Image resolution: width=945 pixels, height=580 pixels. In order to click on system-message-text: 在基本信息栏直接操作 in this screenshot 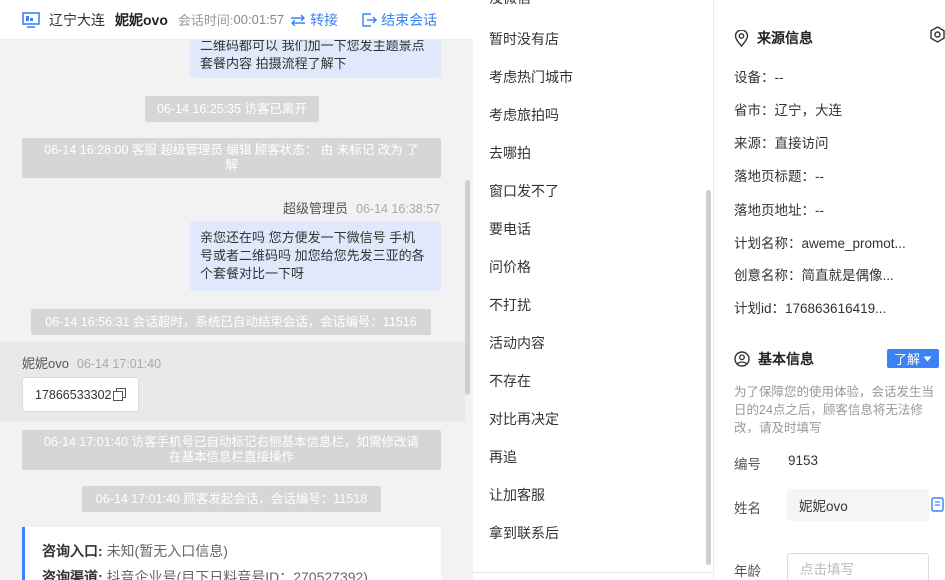, I will do `click(231, 457)`.